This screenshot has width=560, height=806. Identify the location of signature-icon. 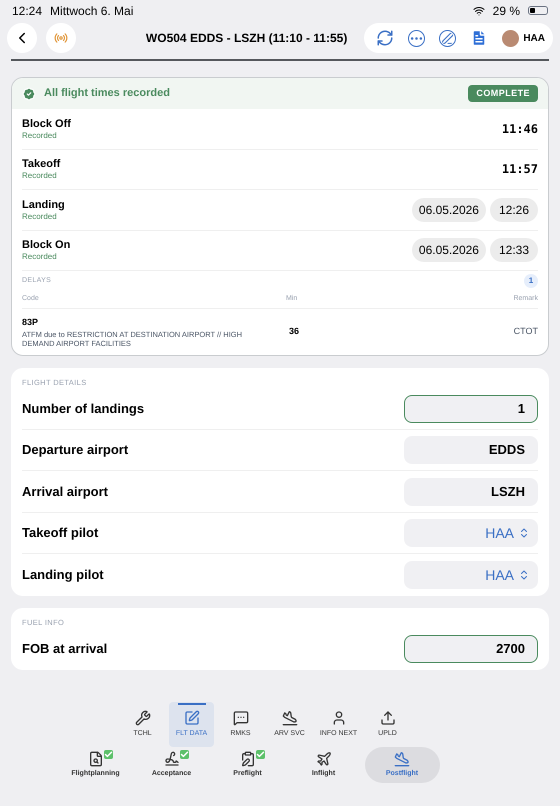
(172, 758).